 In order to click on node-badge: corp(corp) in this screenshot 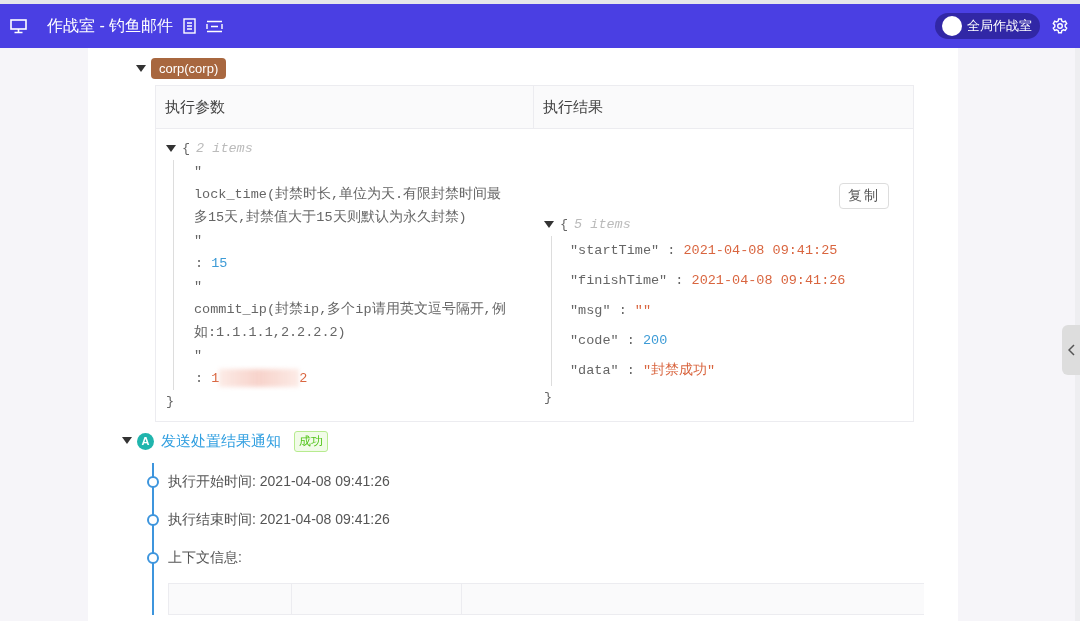, I will do `click(189, 68)`.